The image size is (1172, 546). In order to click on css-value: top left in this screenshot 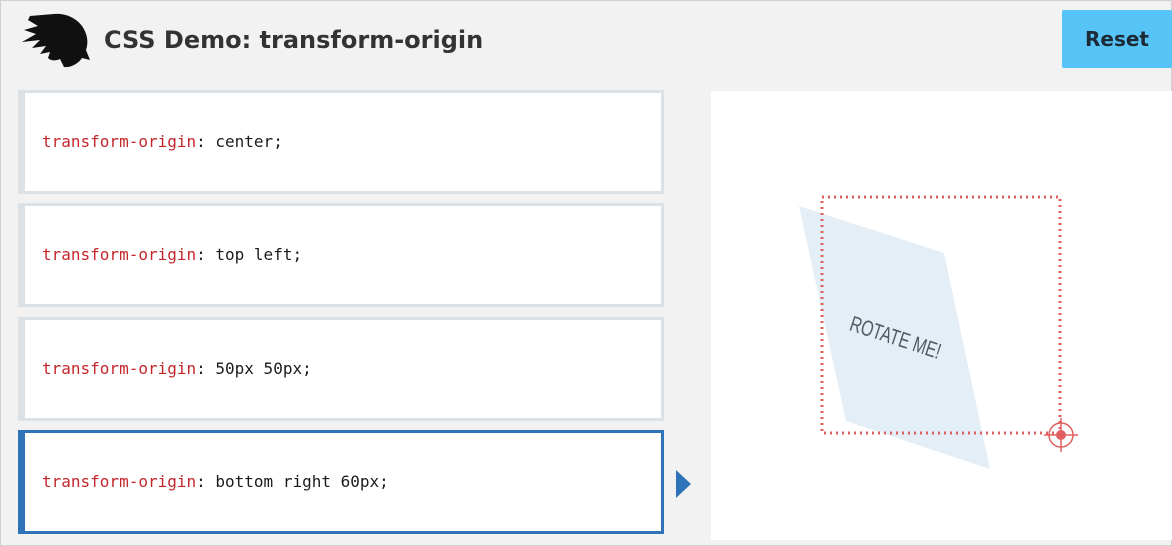, I will do `click(254, 254)`.